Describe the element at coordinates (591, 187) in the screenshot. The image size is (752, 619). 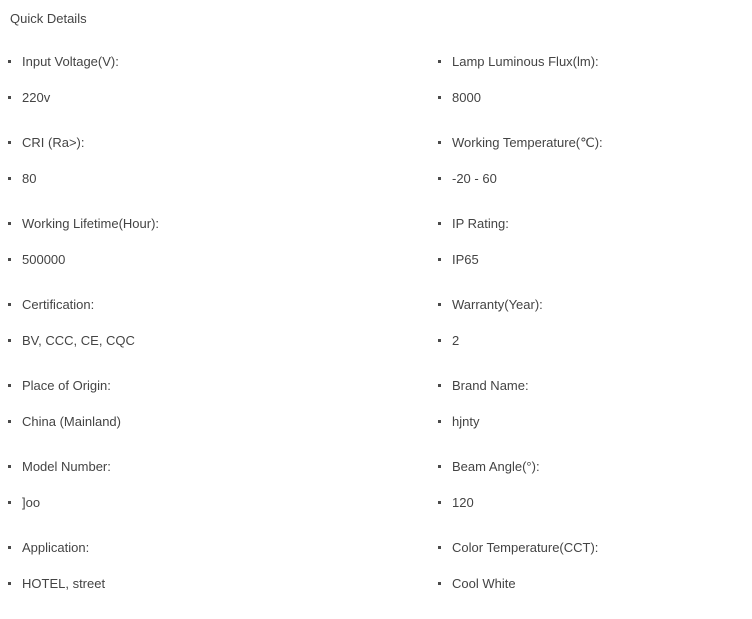
I see `spec-value: -20 - 60` at that location.